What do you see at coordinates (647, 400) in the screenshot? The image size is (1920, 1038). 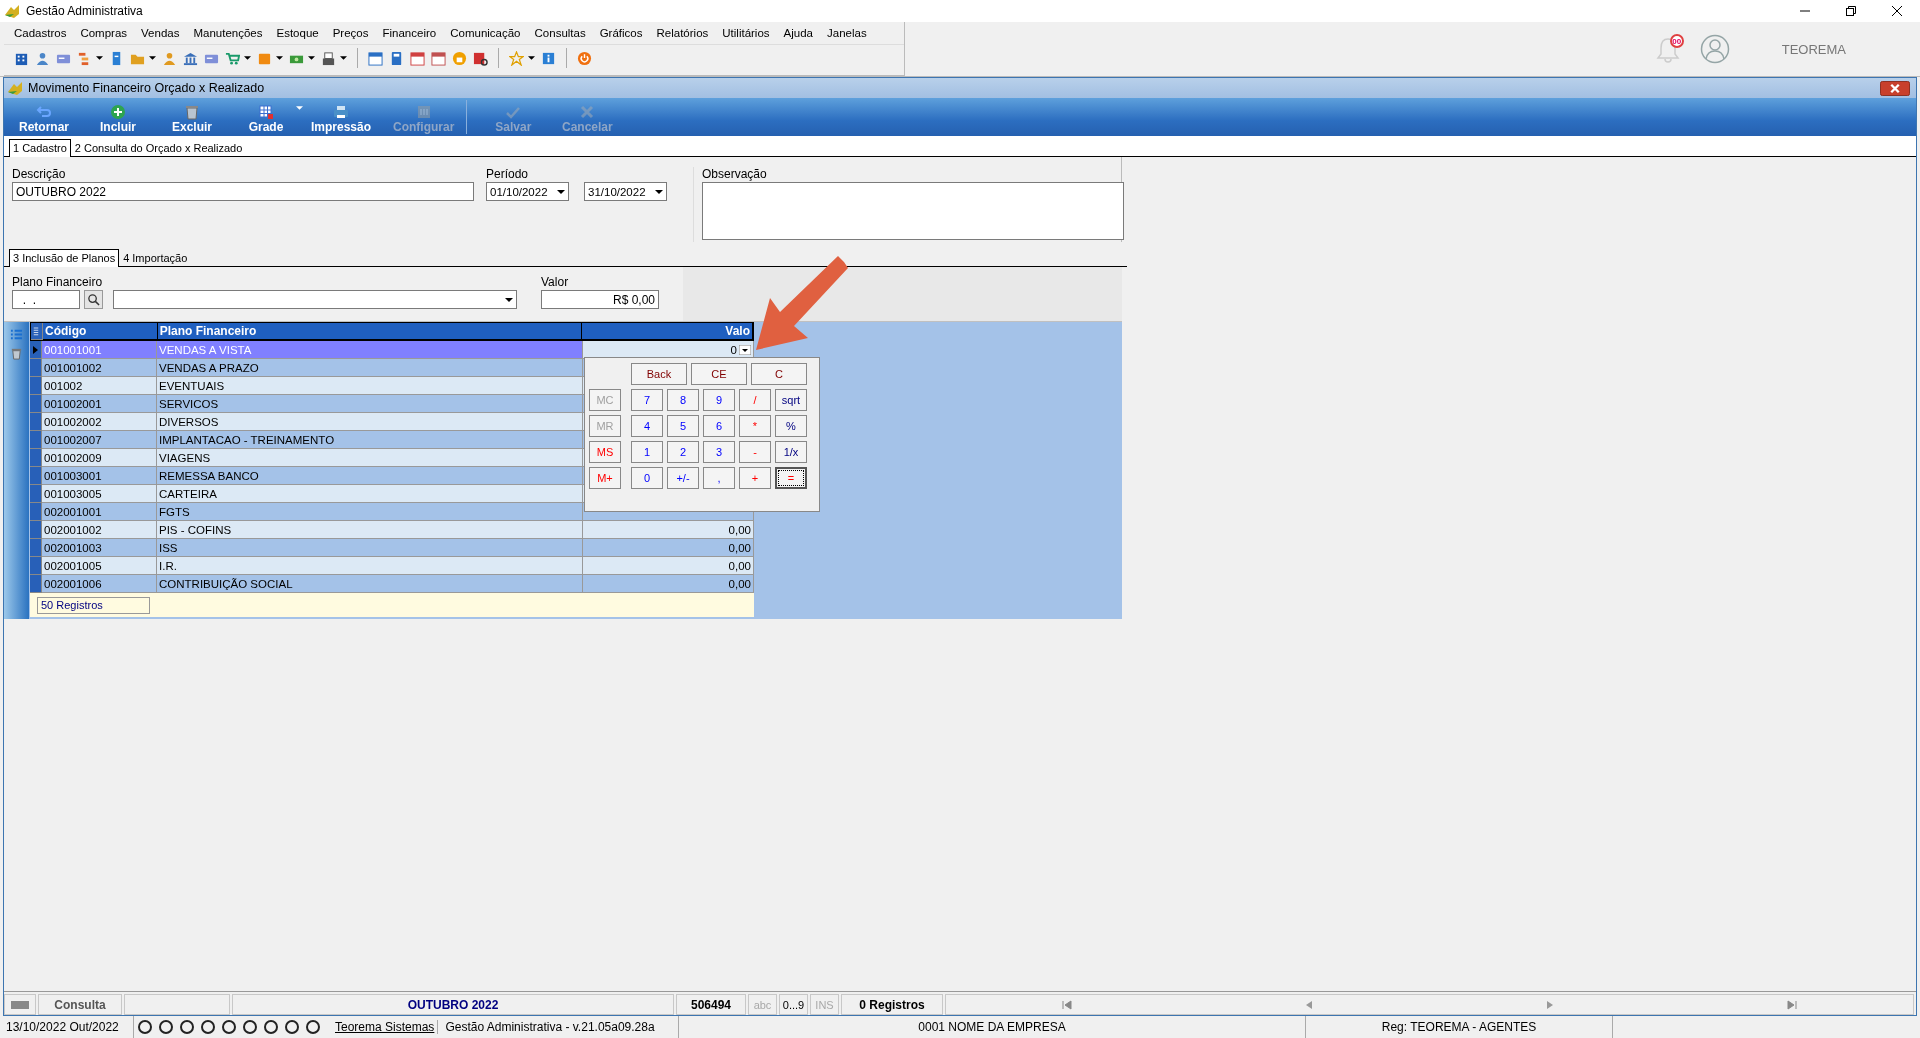 I see `calculator-key: 7` at bounding box center [647, 400].